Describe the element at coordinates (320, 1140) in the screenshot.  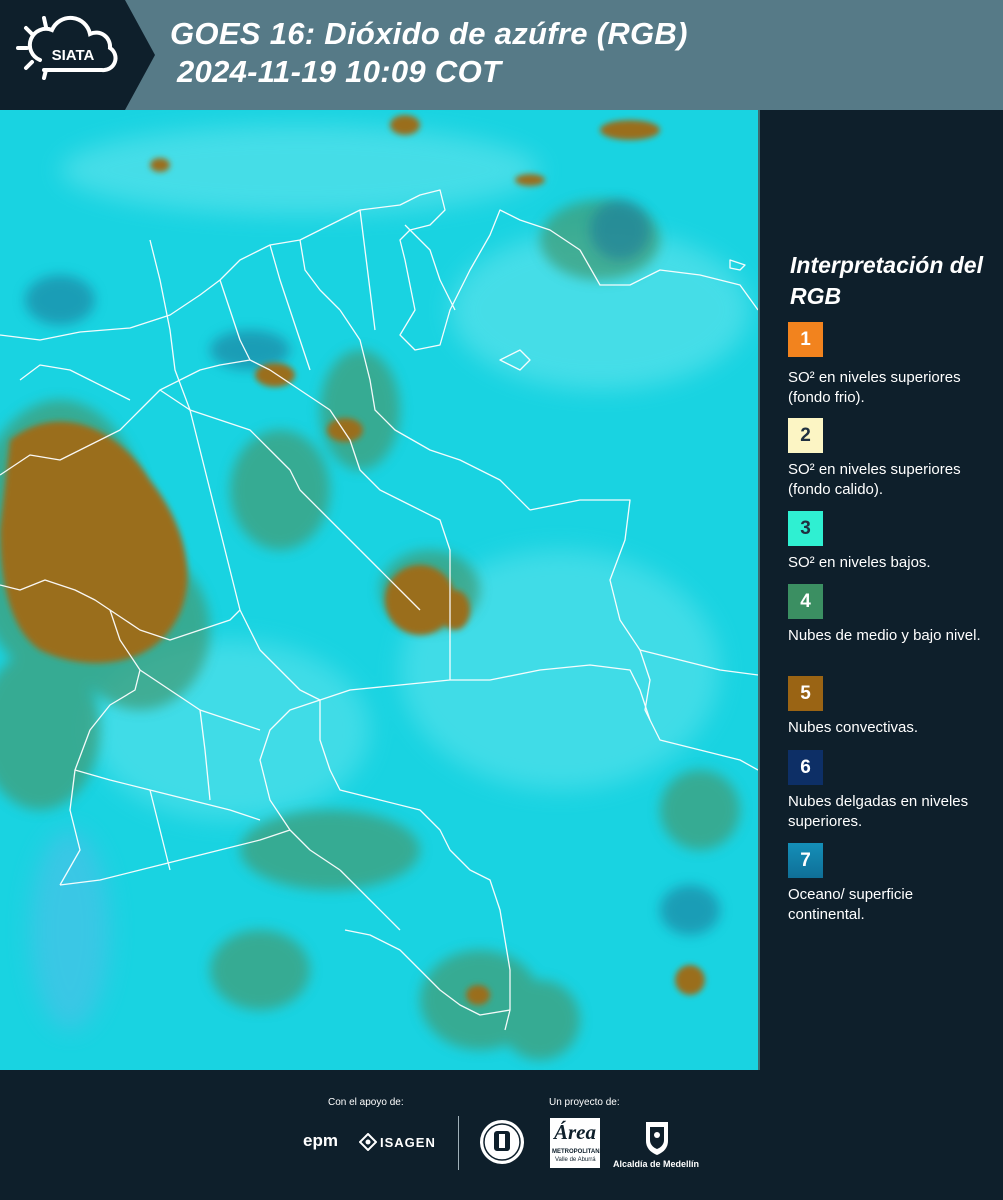
I see `epm-logo: epm` at that location.